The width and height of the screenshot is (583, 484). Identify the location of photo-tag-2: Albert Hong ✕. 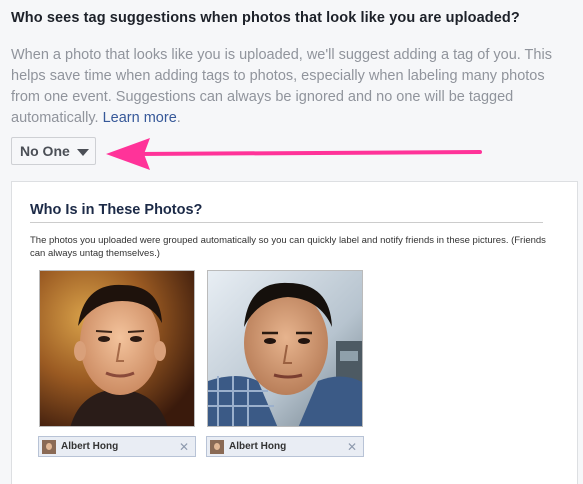
(285, 446).